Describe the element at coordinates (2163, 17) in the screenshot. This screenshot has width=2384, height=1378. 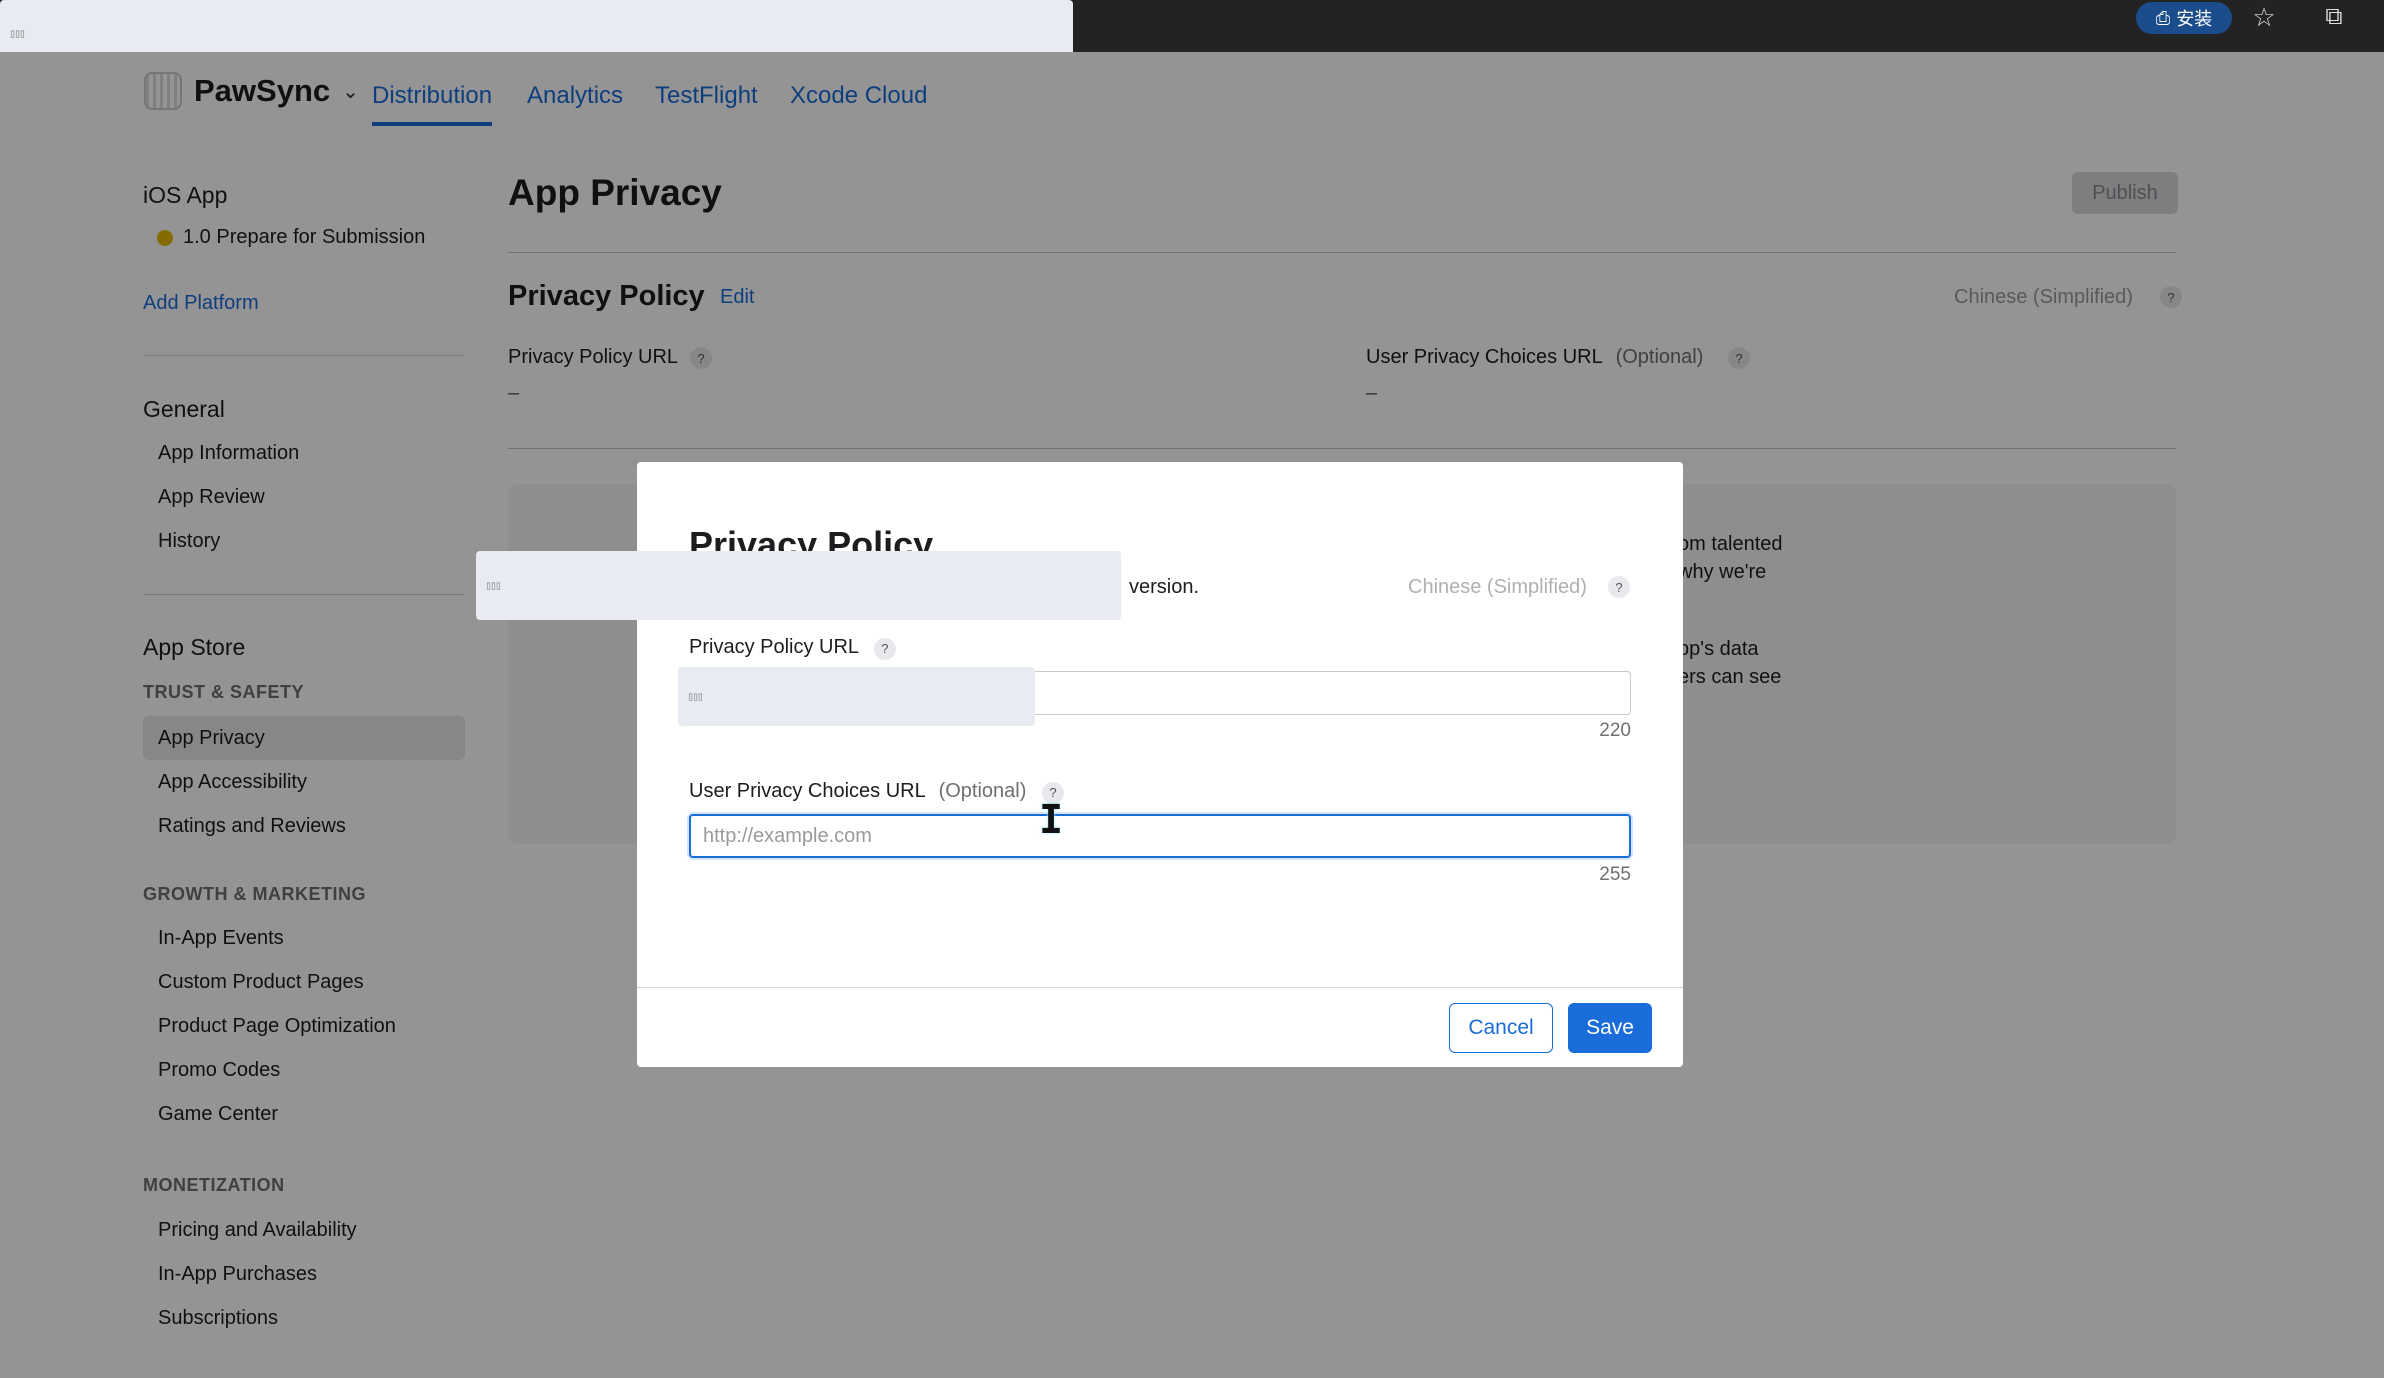
I see `install-icon: ⎙` at that location.